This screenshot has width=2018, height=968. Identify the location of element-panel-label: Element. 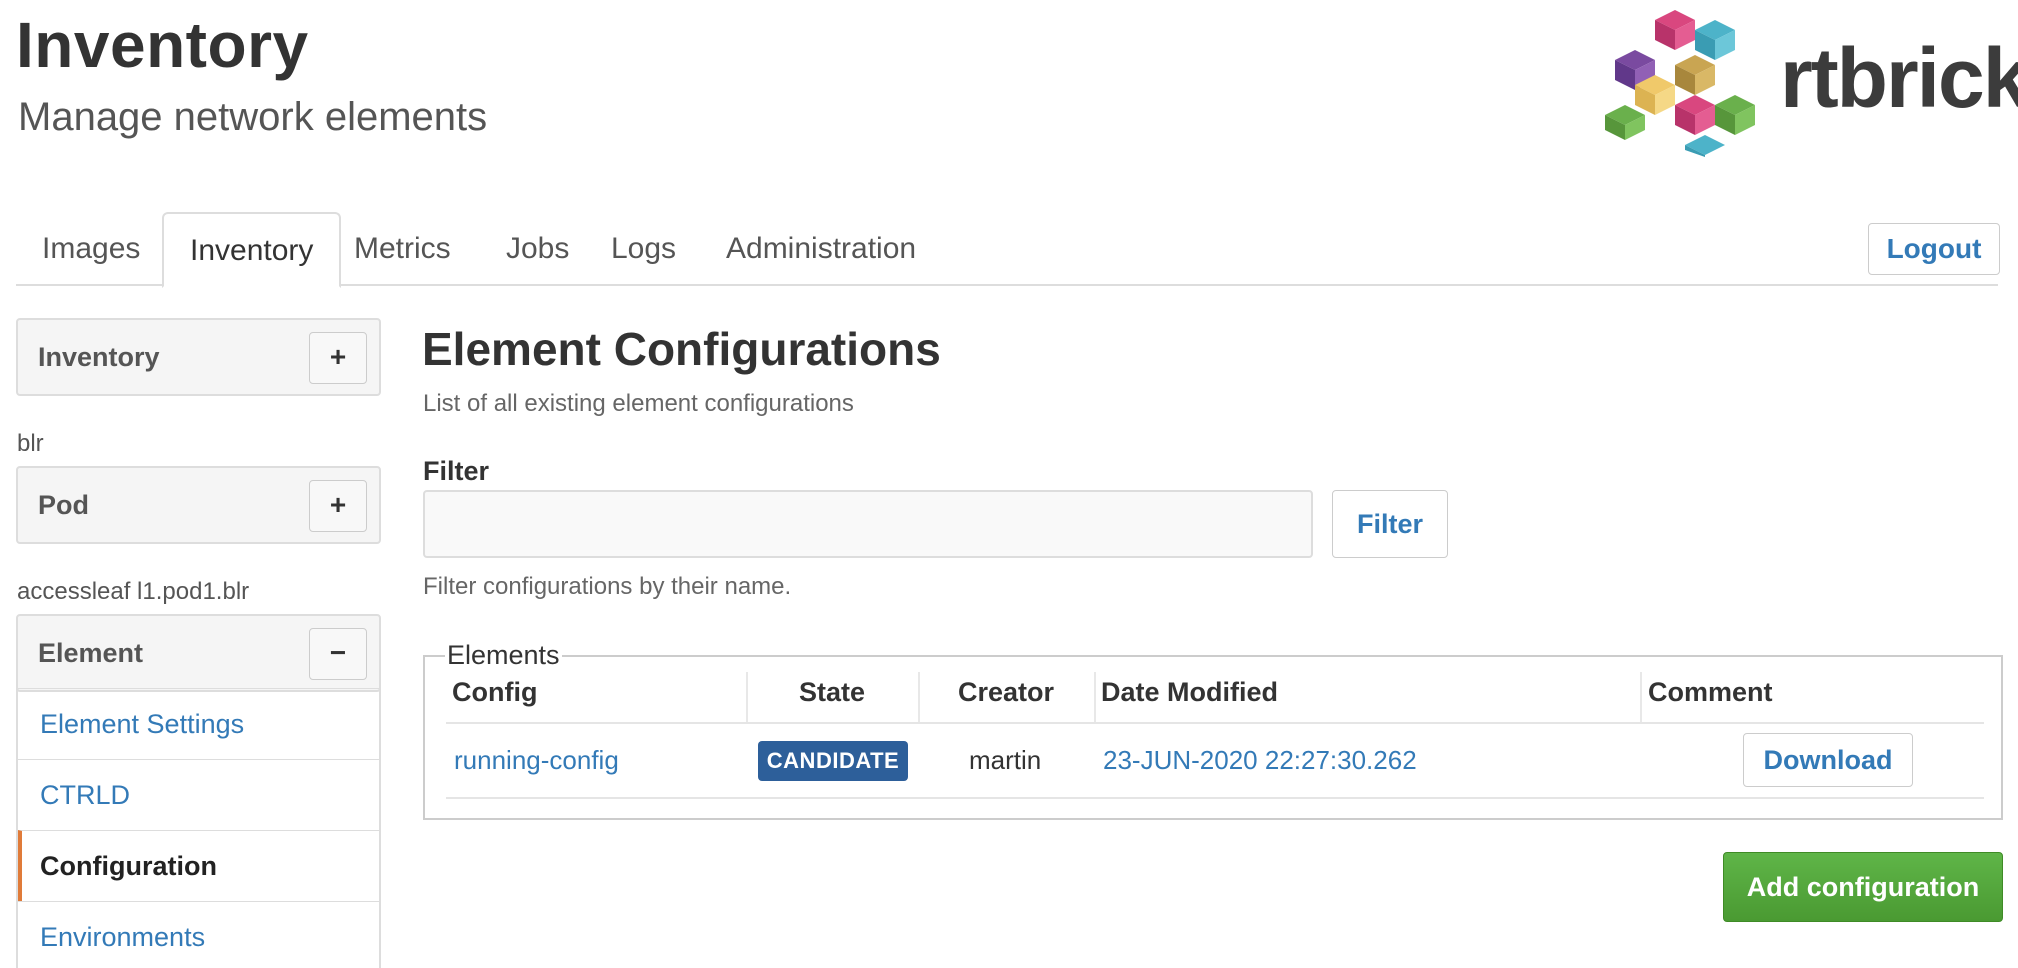
(91, 653).